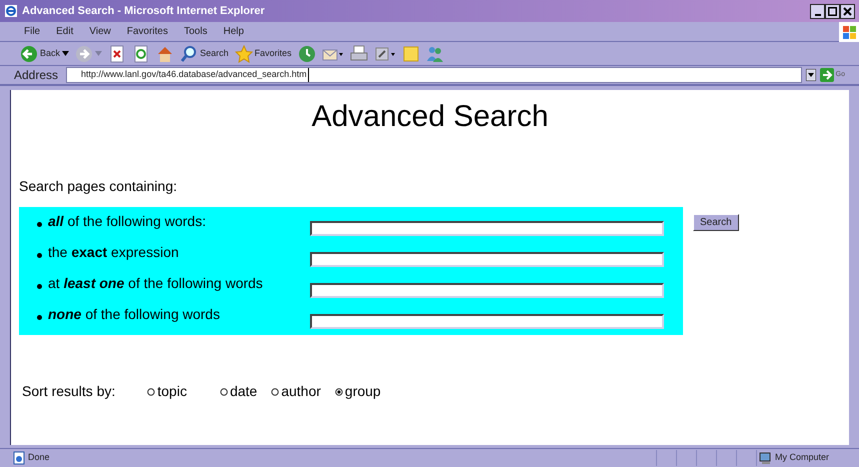 The width and height of the screenshot is (859, 467). What do you see at coordinates (32, 31) in the screenshot?
I see `menu-item: File` at bounding box center [32, 31].